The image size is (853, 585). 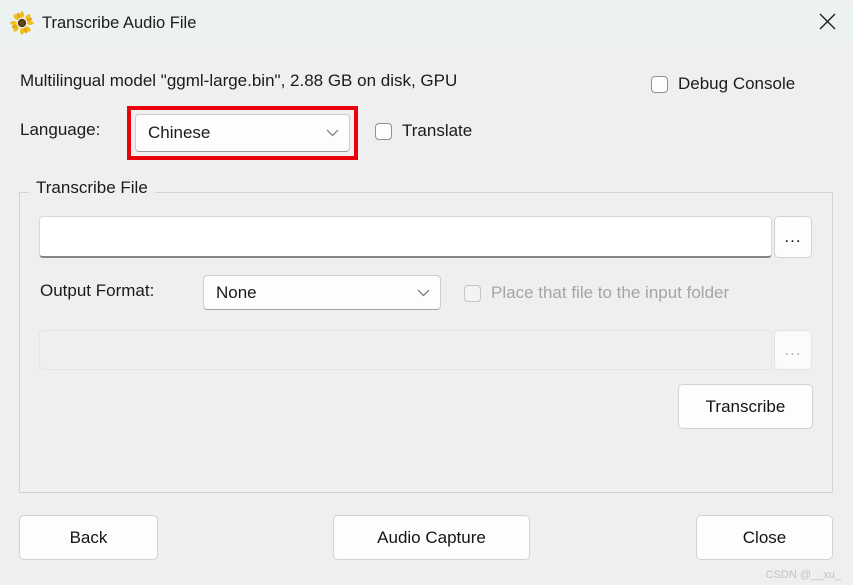 What do you see at coordinates (803, 575) in the screenshot?
I see `watermark: CSDN @__xu_` at bounding box center [803, 575].